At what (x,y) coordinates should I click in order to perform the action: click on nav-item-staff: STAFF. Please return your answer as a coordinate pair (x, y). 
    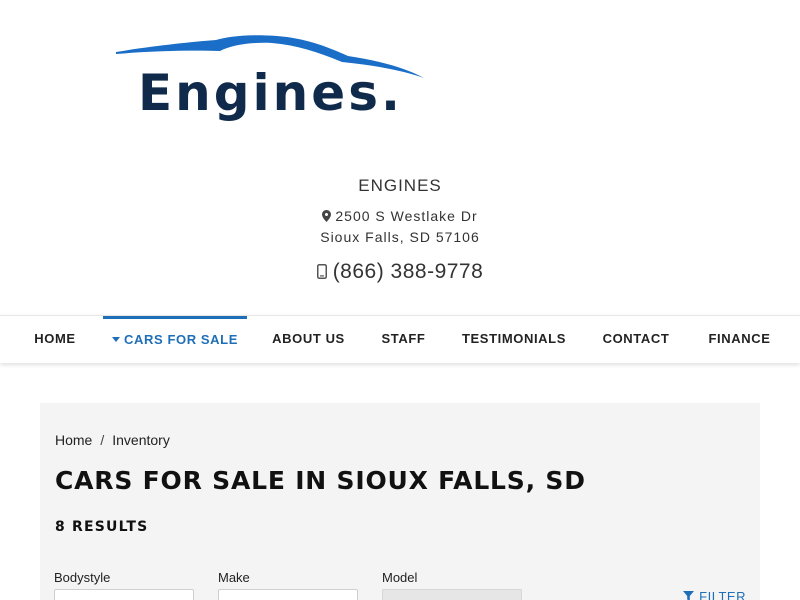
    Looking at the image, I should click on (403, 340).